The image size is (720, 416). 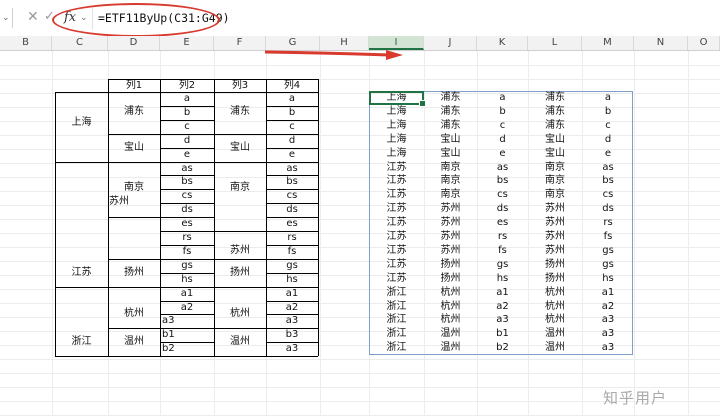 What do you see at coordinates (396, 126) in the screenshot?
I see `result-cell: 上海` at bounding box center [396, 126].